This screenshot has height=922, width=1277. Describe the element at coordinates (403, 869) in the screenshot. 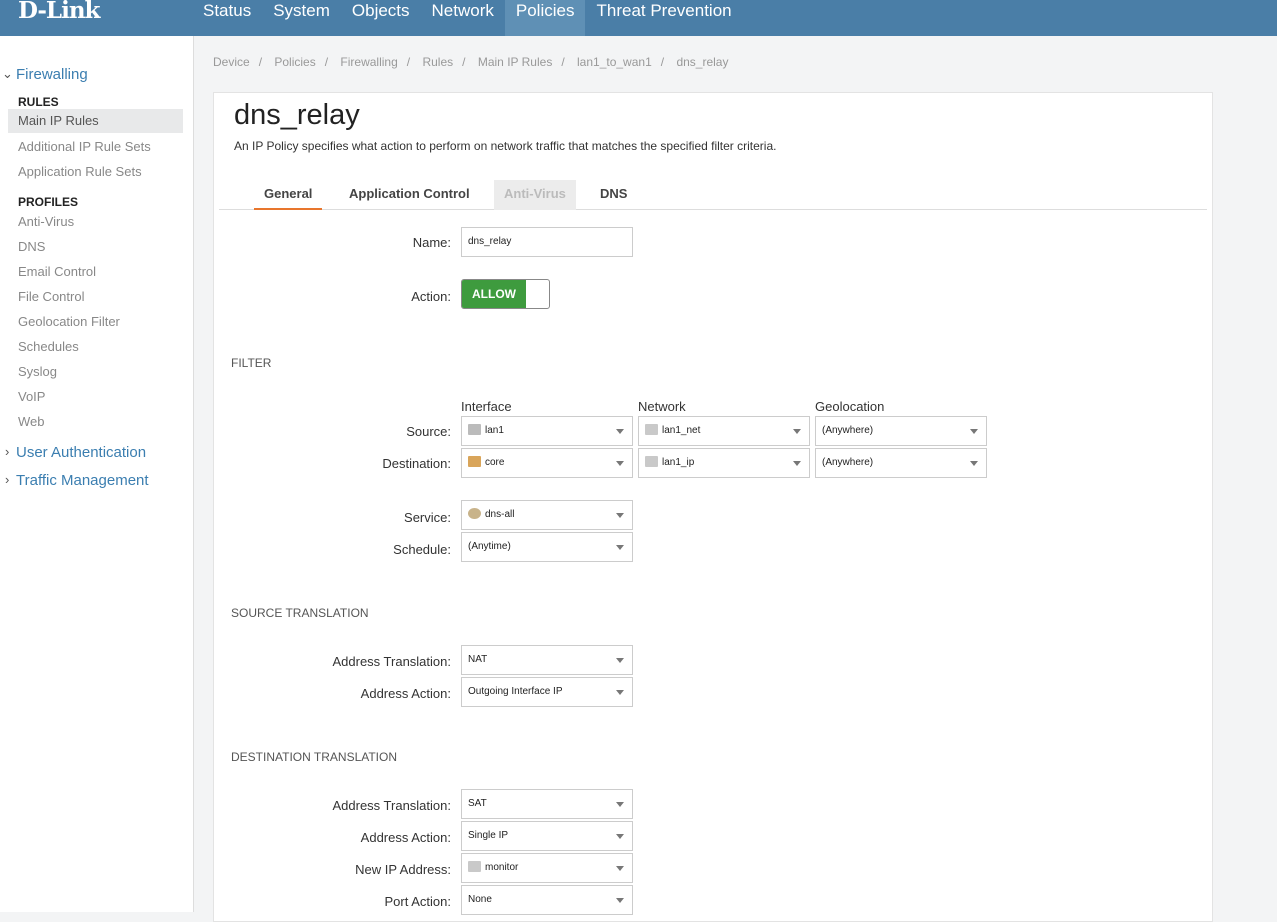

I see `new-ip-address-label: New IP Address:` at that location.